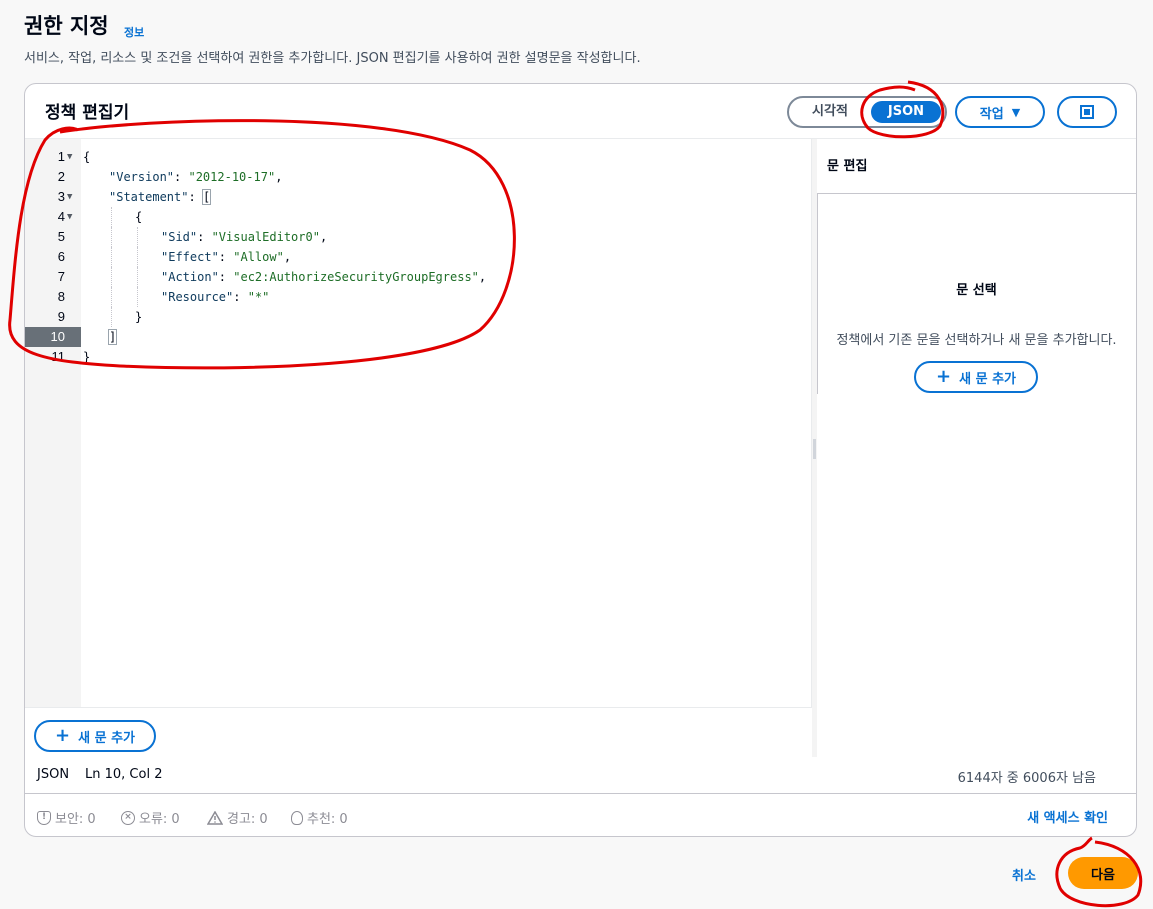 This screenshot has width=1153, height=909. Describe the element at coordinates (44, 817) in the screenshot. I see `shield-icon: !` at that location.